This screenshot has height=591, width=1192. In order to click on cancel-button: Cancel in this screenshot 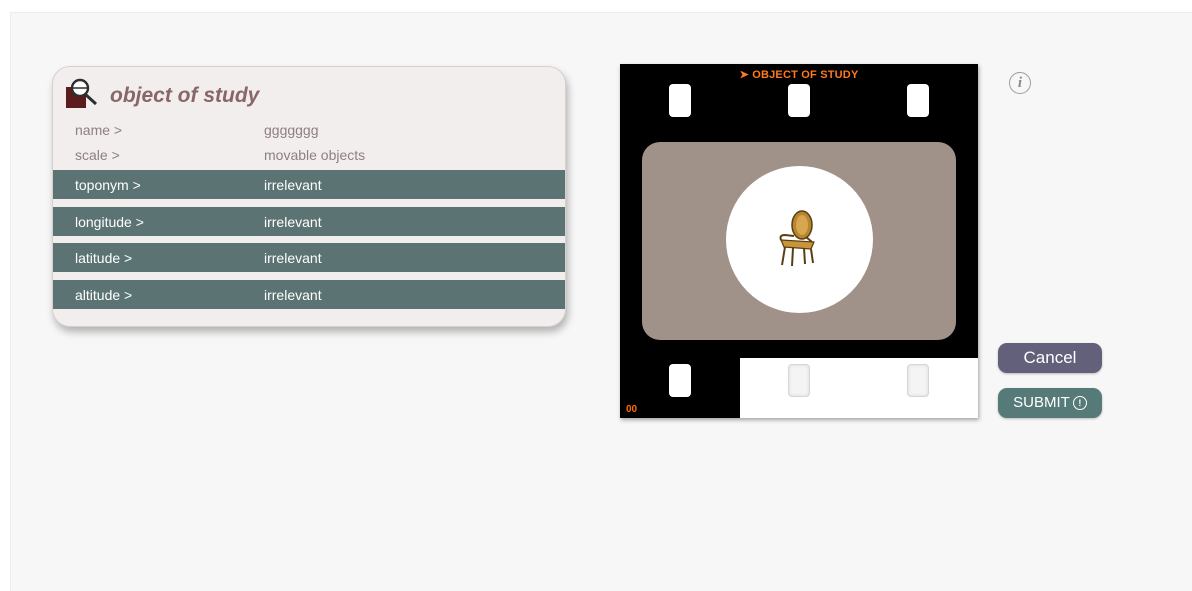, I will do `click(1050, 358)`.